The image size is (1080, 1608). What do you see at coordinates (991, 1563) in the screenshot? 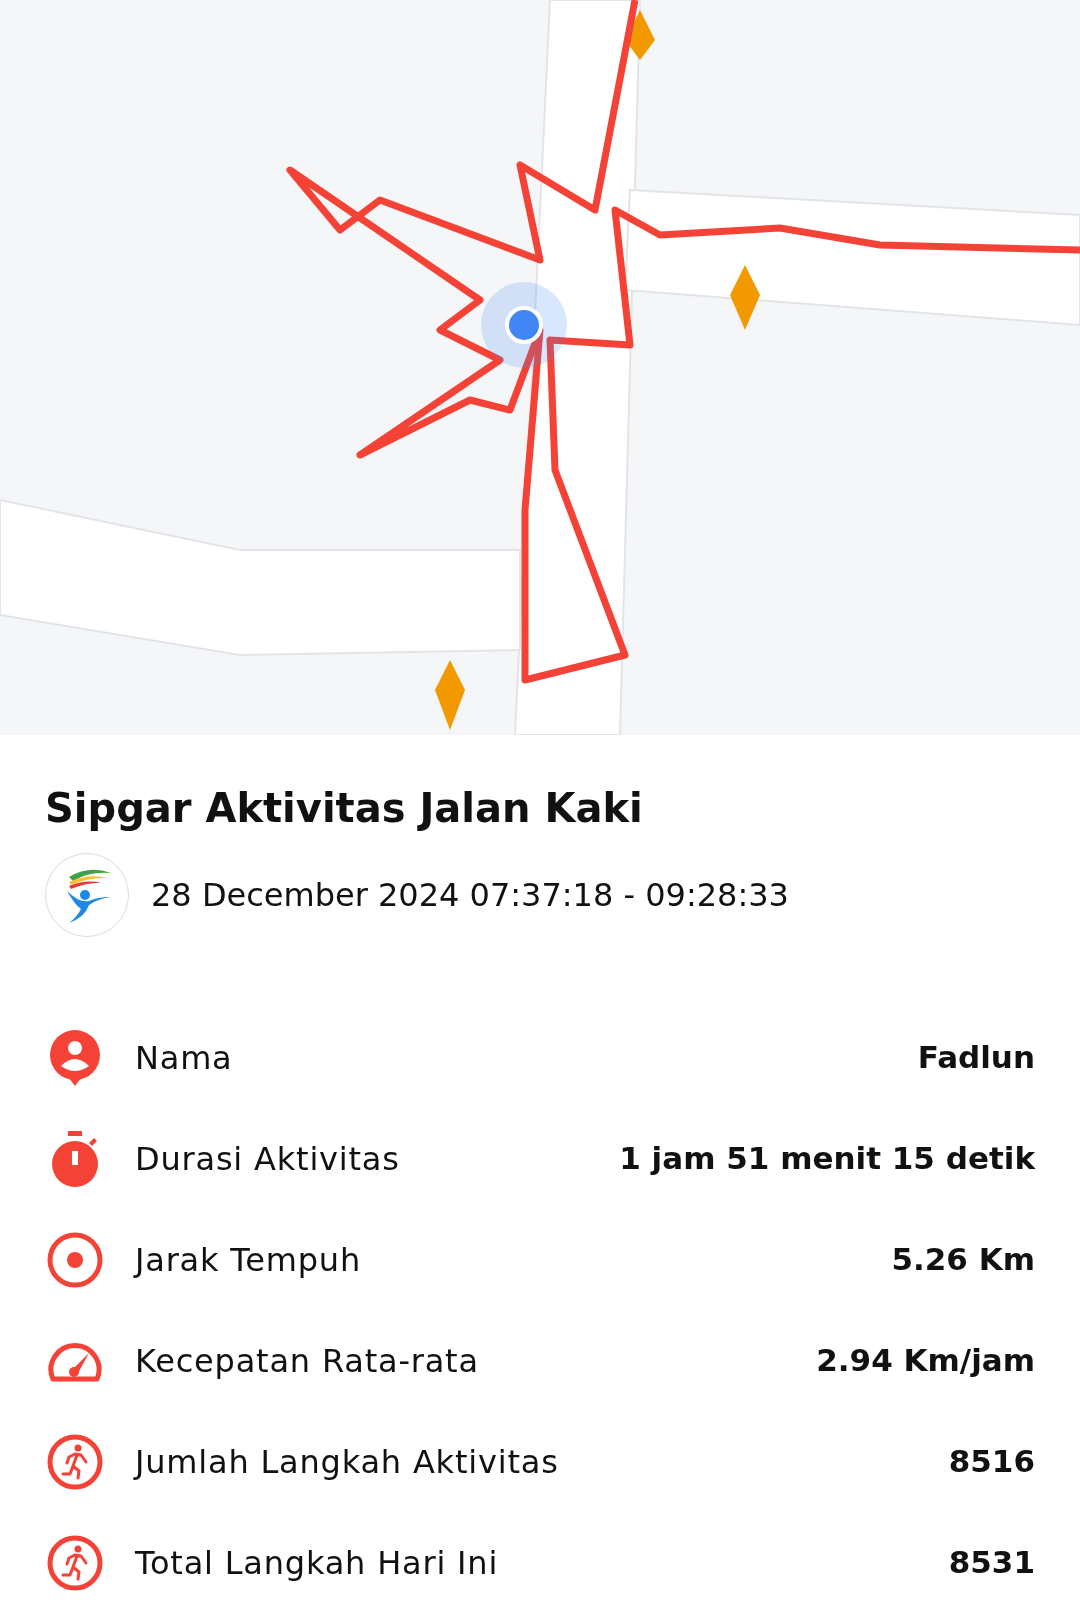
I see `stat-value: 8531` at bounding box center [991, 1563].